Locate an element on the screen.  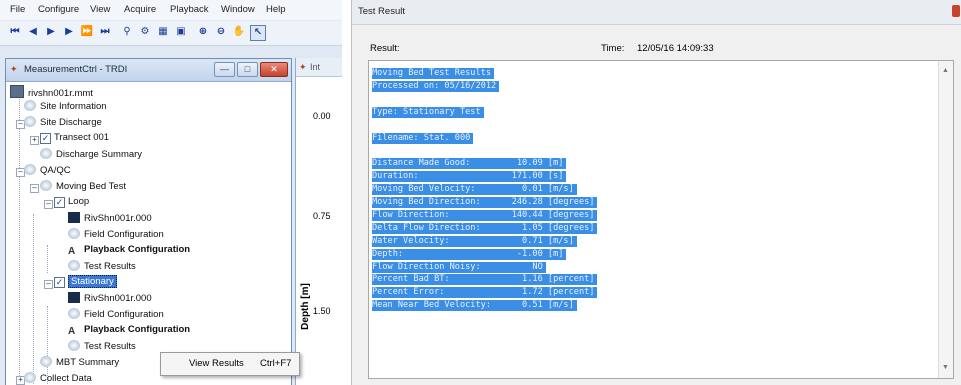
tree-item-discharge-summary: Discharge Summary is located at coordinates (91, 155).